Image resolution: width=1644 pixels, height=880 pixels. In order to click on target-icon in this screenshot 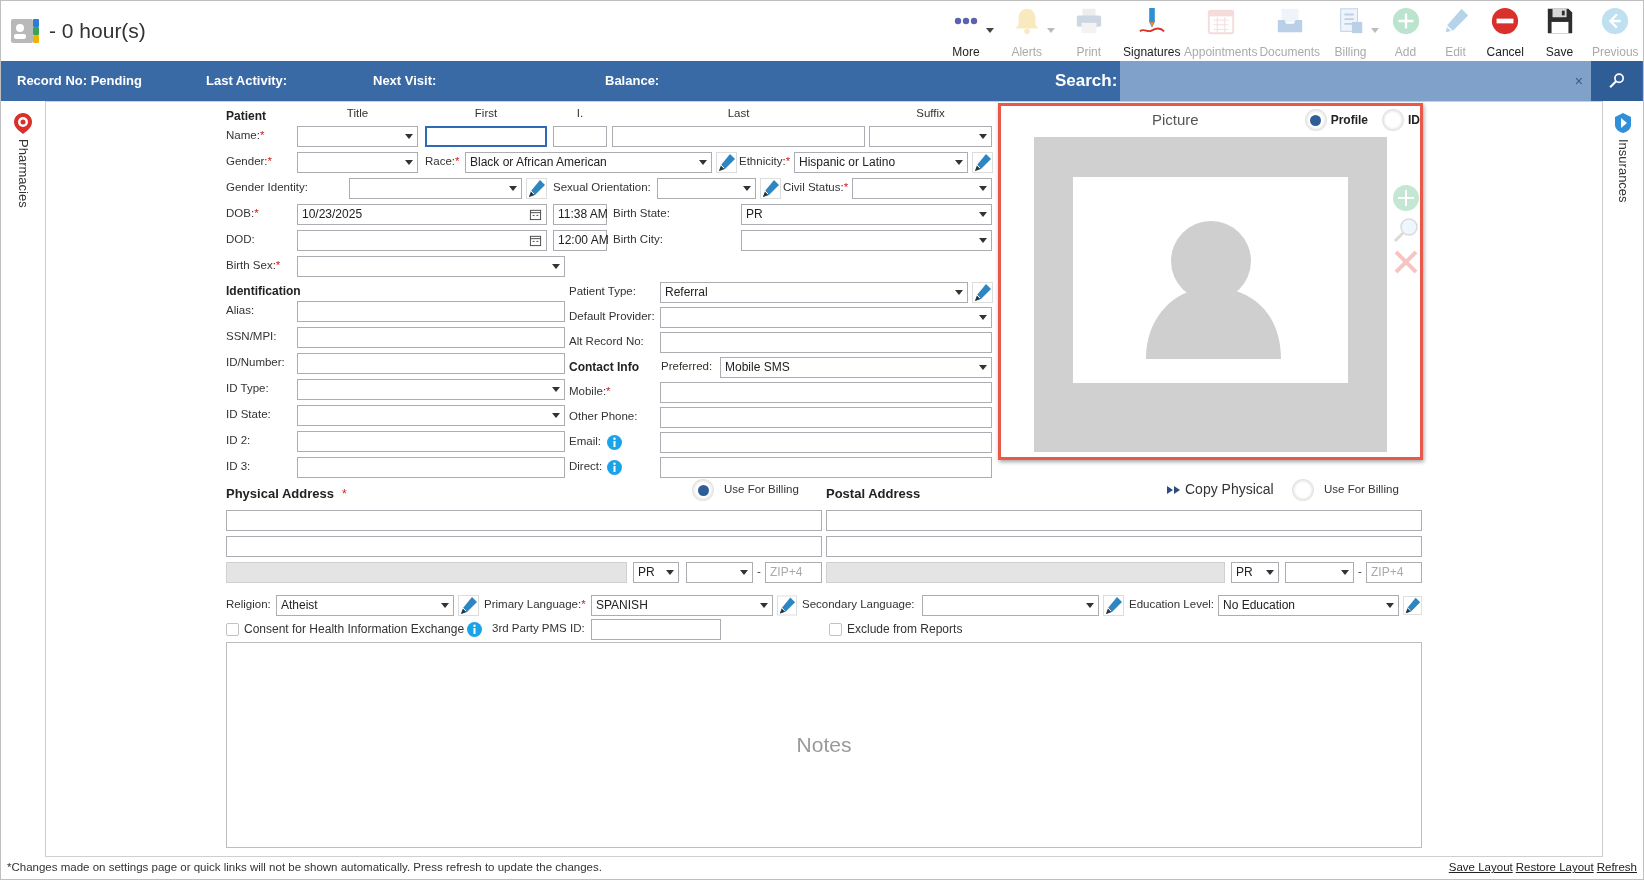, I will do `click(23, 123)`.